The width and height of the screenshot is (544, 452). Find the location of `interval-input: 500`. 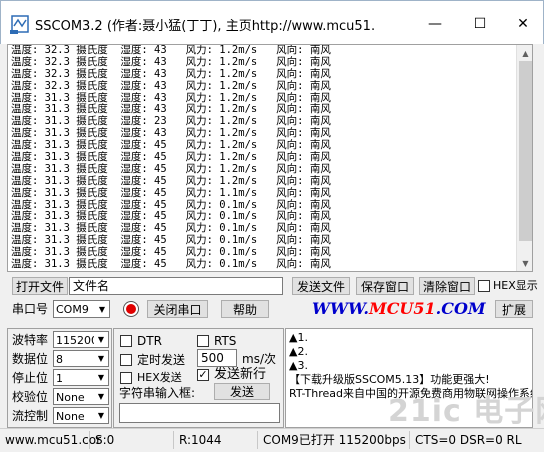

interval-input: 500 is located at coordinates (217, 358).